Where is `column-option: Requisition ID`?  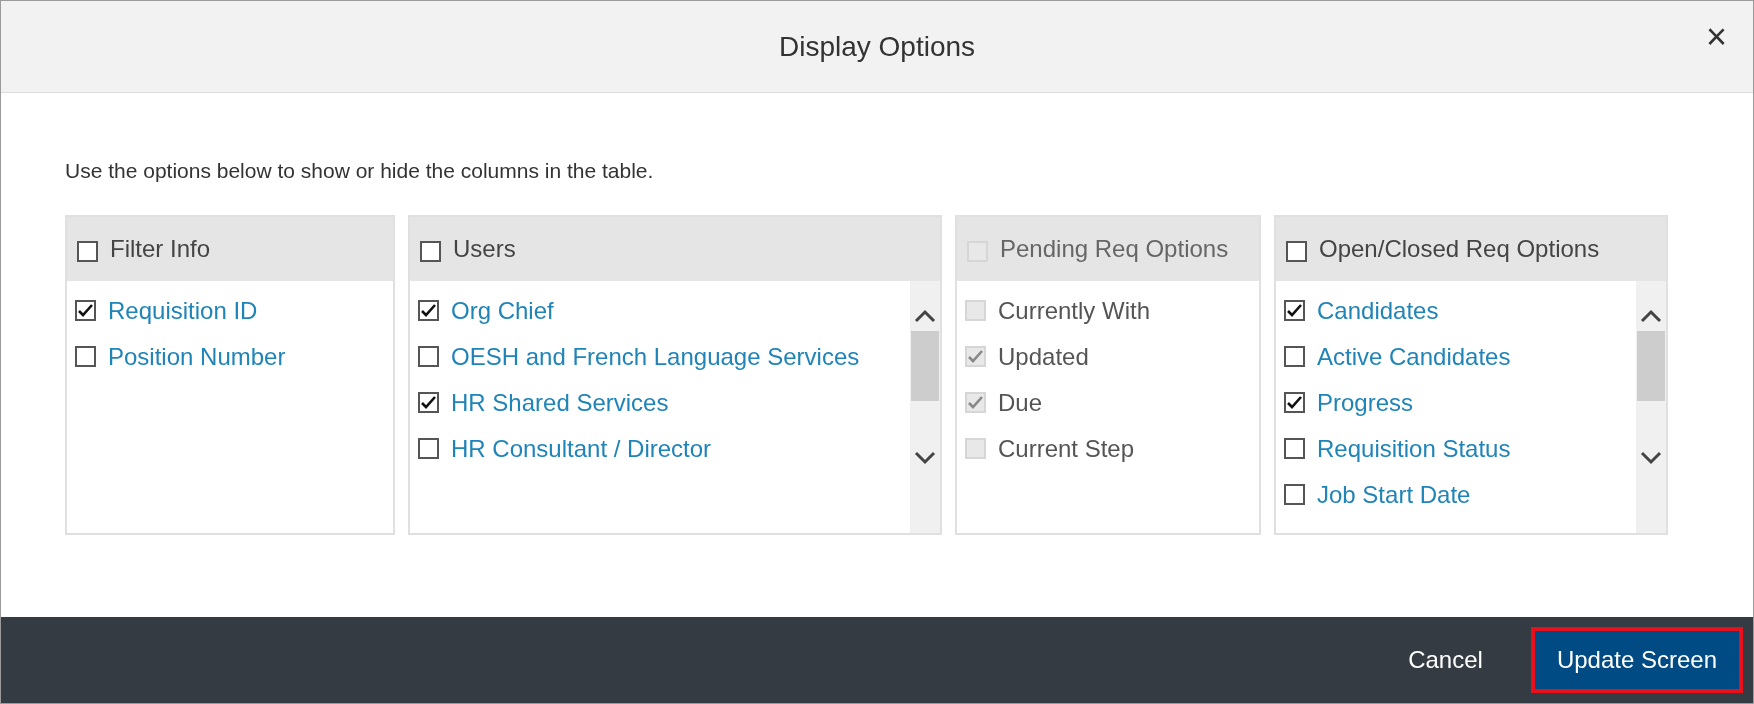 column-option: Requisition ID is located at coordinates (183, 311).